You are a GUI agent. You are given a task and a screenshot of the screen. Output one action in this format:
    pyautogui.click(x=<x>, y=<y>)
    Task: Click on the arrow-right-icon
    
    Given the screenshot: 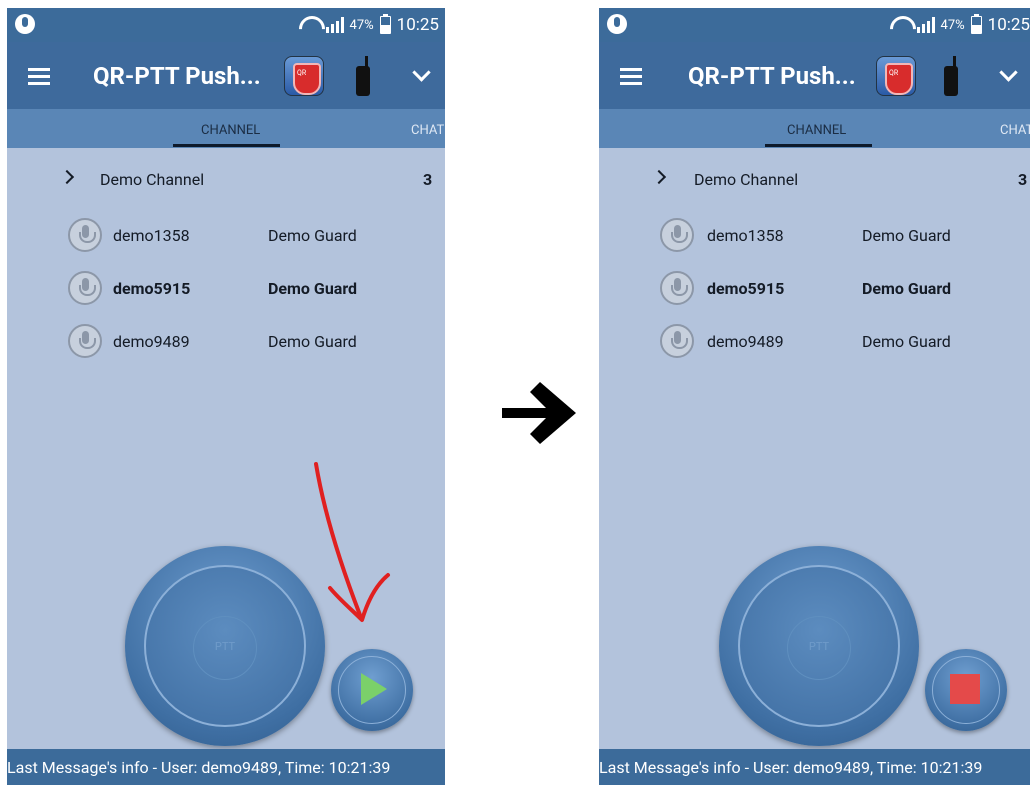 What is the action you would take?
    pyautogui.click(x=539, y=413)
    